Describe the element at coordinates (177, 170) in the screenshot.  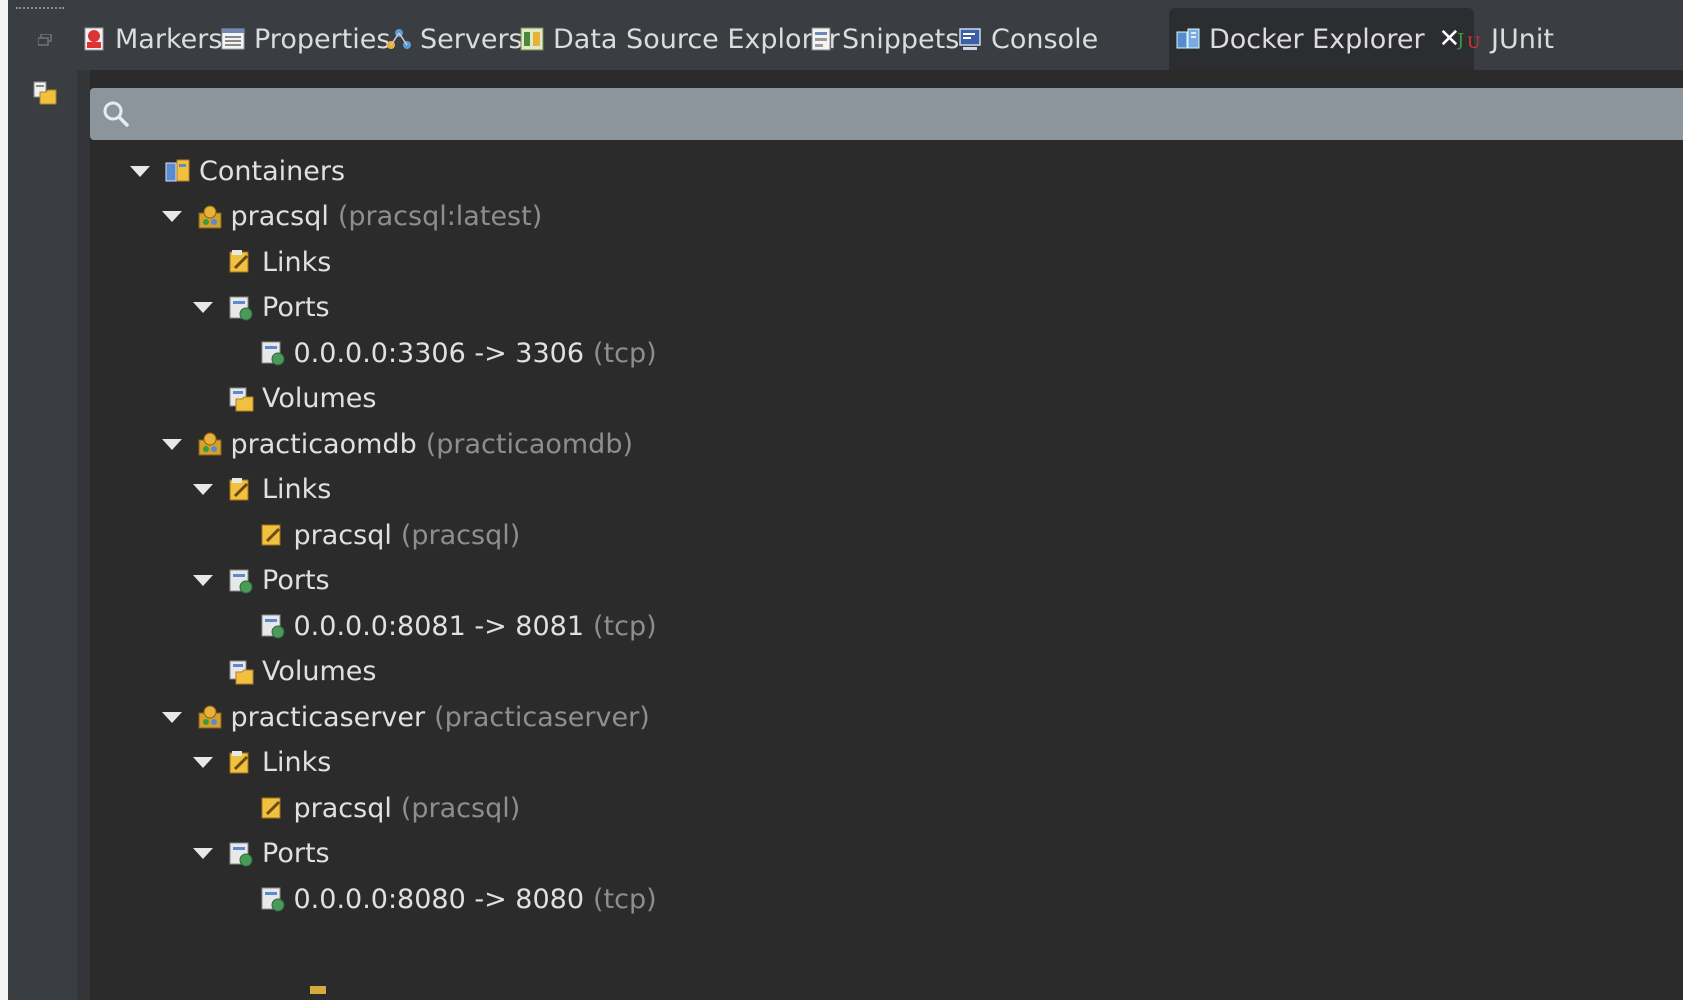
I see `containers-icon` at that location.